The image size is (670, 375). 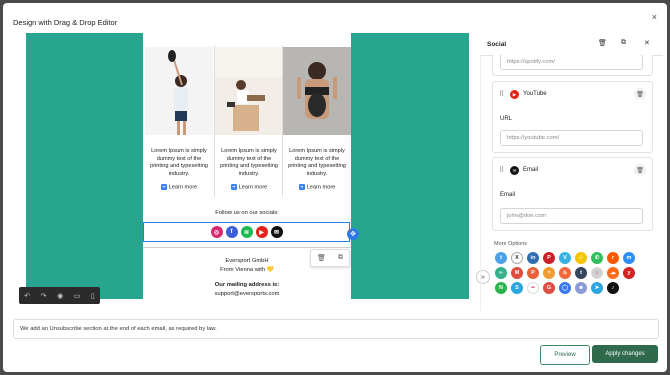 I want to click on social-icons-block: ◎ f ≋ ▶ ✉, so click(x=246, y=232).